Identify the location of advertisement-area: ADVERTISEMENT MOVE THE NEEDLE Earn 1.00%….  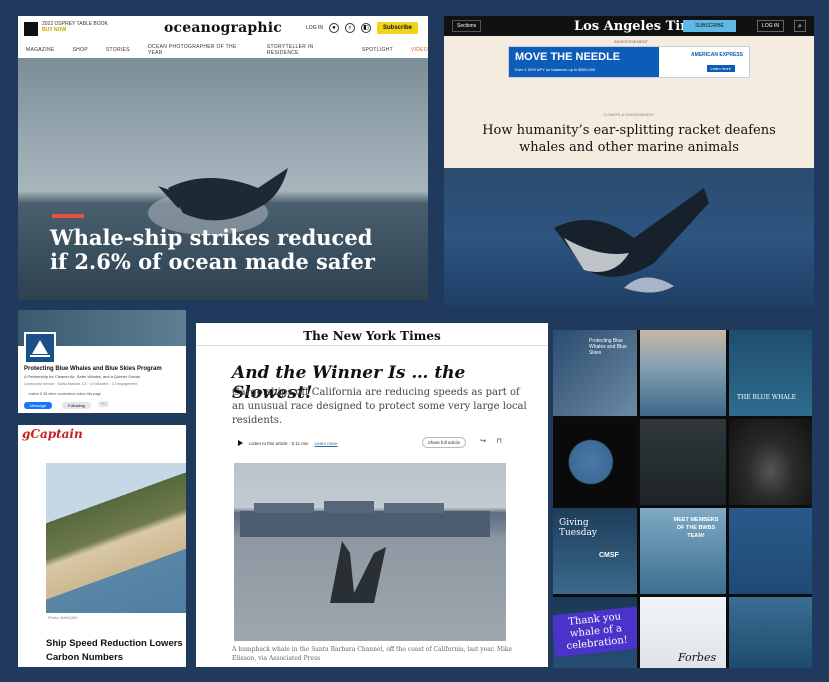
(629, 102).